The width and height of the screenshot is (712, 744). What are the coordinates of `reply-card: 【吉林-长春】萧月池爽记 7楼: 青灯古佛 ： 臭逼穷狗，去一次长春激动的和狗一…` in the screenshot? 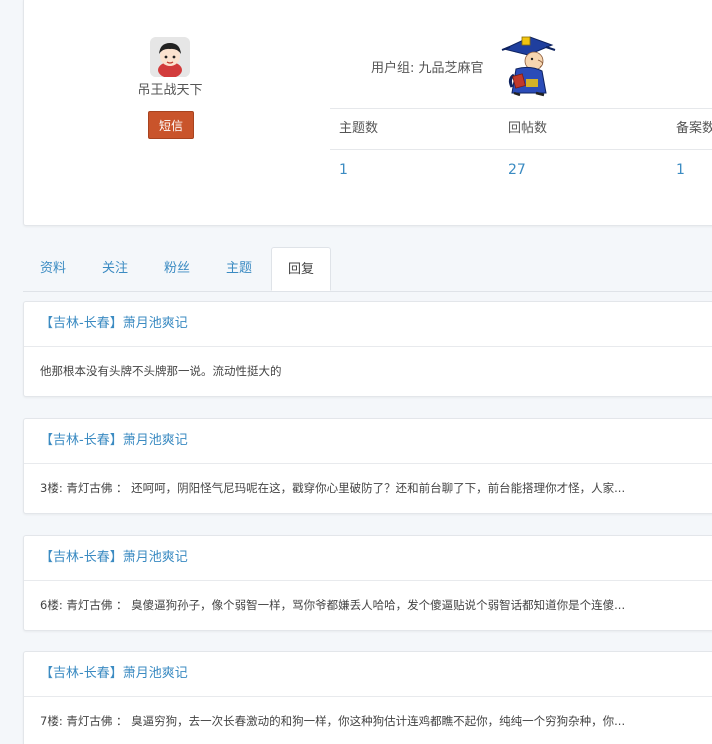 It's located at (367, 697).